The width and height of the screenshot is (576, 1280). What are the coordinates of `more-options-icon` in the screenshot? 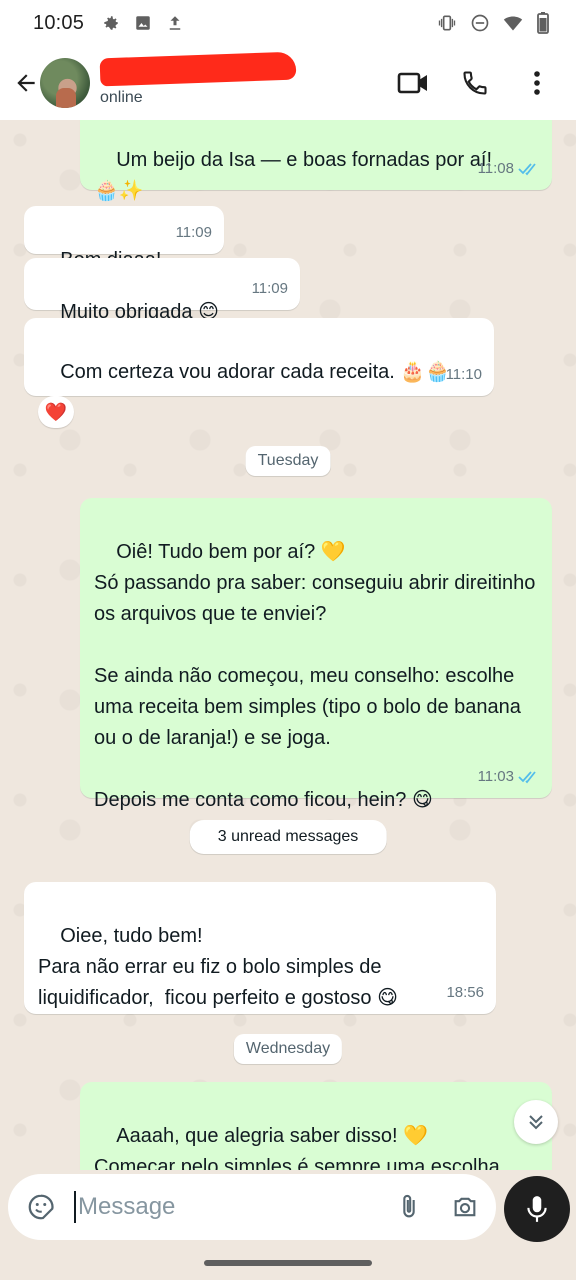 It's located at (537, 83).